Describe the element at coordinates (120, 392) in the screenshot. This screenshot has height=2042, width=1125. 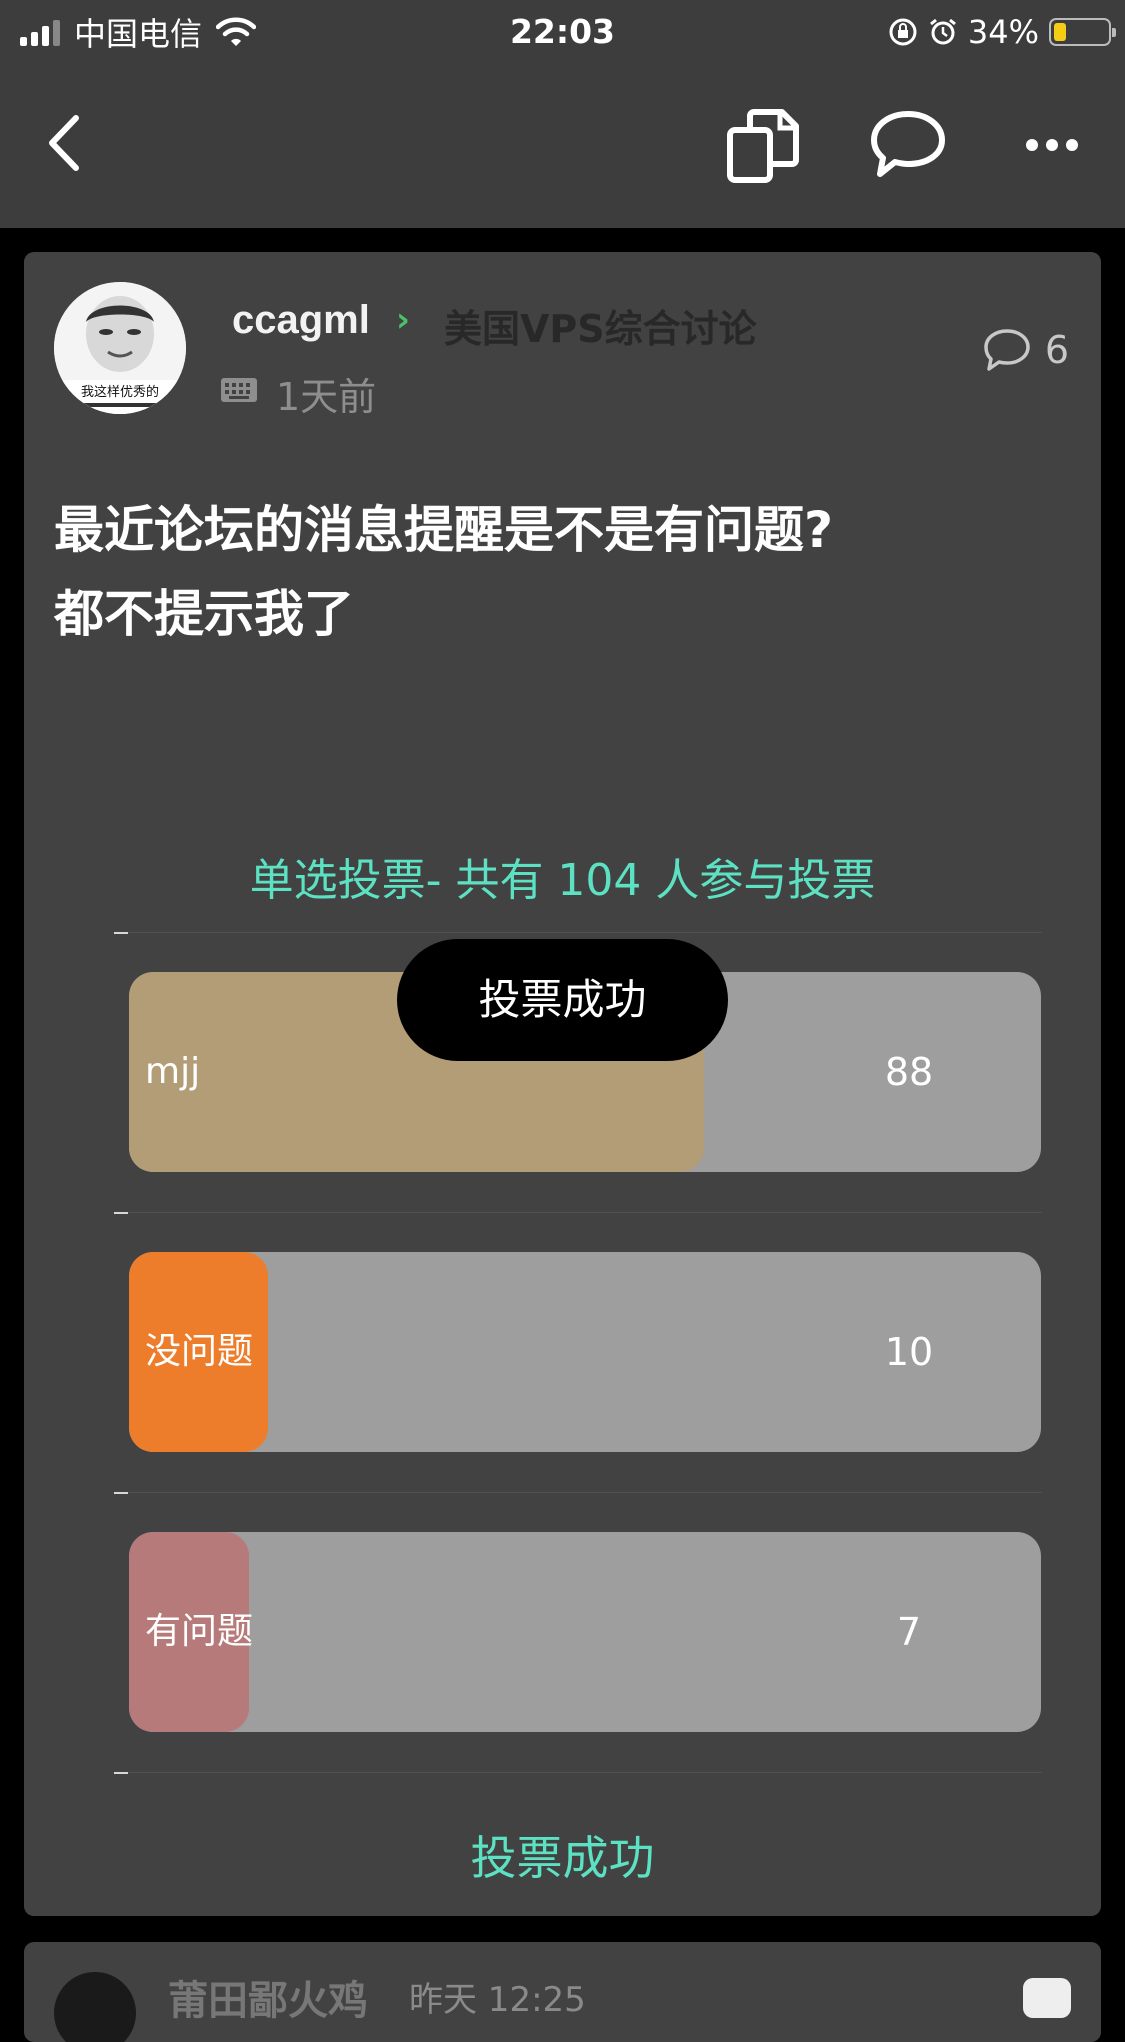
I see `avatar-caption: 我这样优秀的` at that location.